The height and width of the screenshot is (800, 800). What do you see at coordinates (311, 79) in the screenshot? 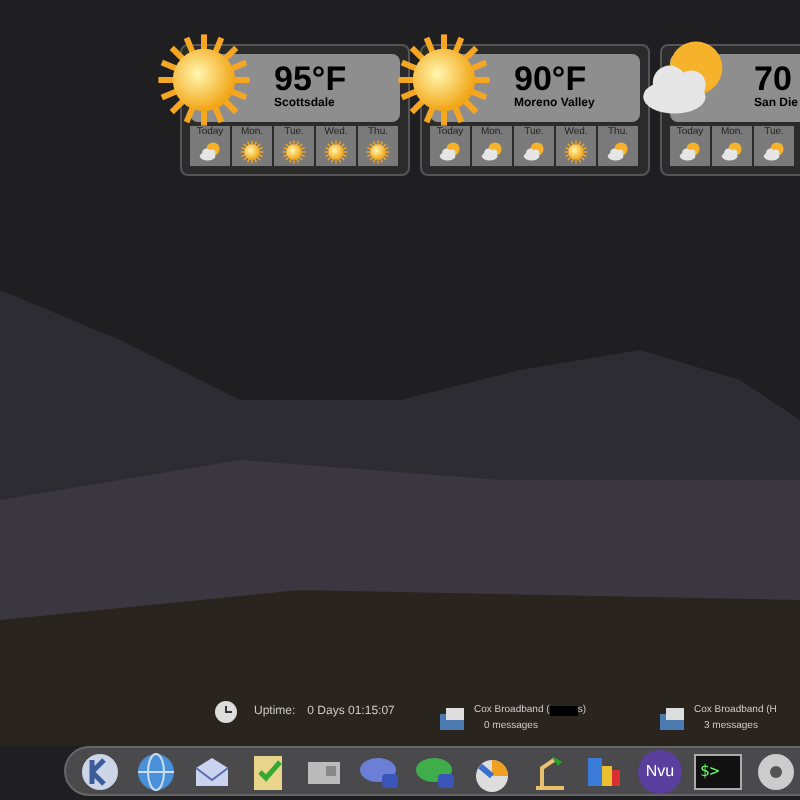
I see `temperature: 95°F` at bounding box center [311, 79].